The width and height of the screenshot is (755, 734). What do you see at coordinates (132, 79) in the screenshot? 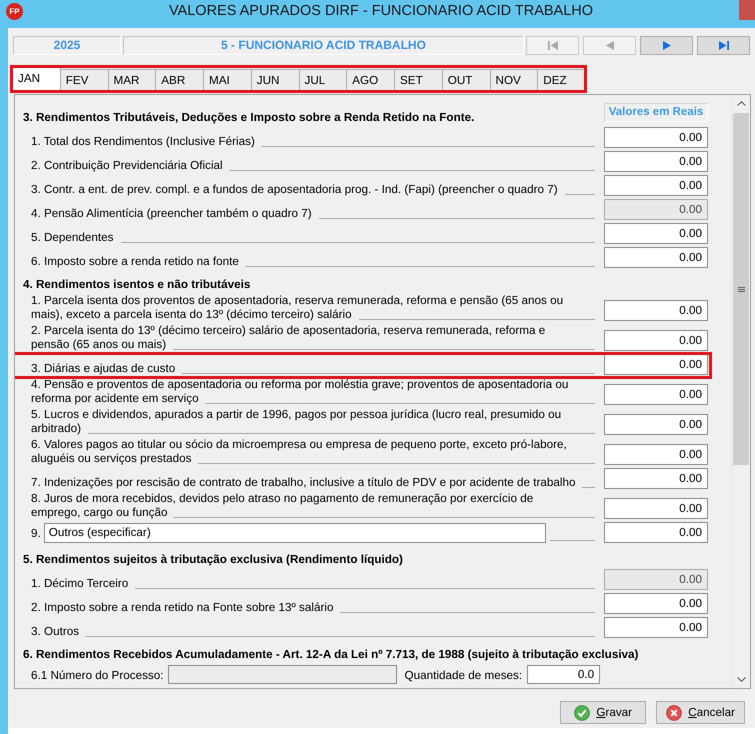
I see `month-tab: MAR` at bounding box center [132, 79].